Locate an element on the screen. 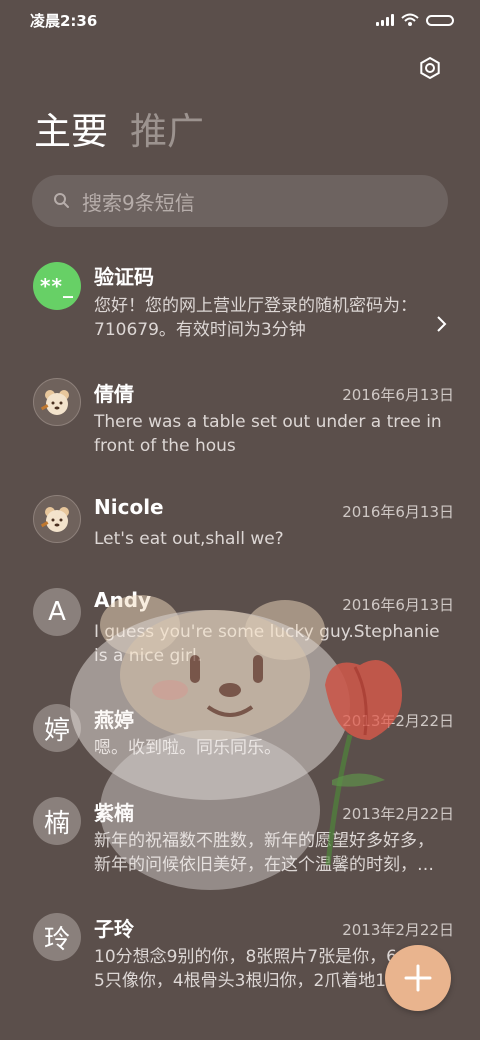  status-bar: 凌晨2:36 is located at coordinates (240, 20).